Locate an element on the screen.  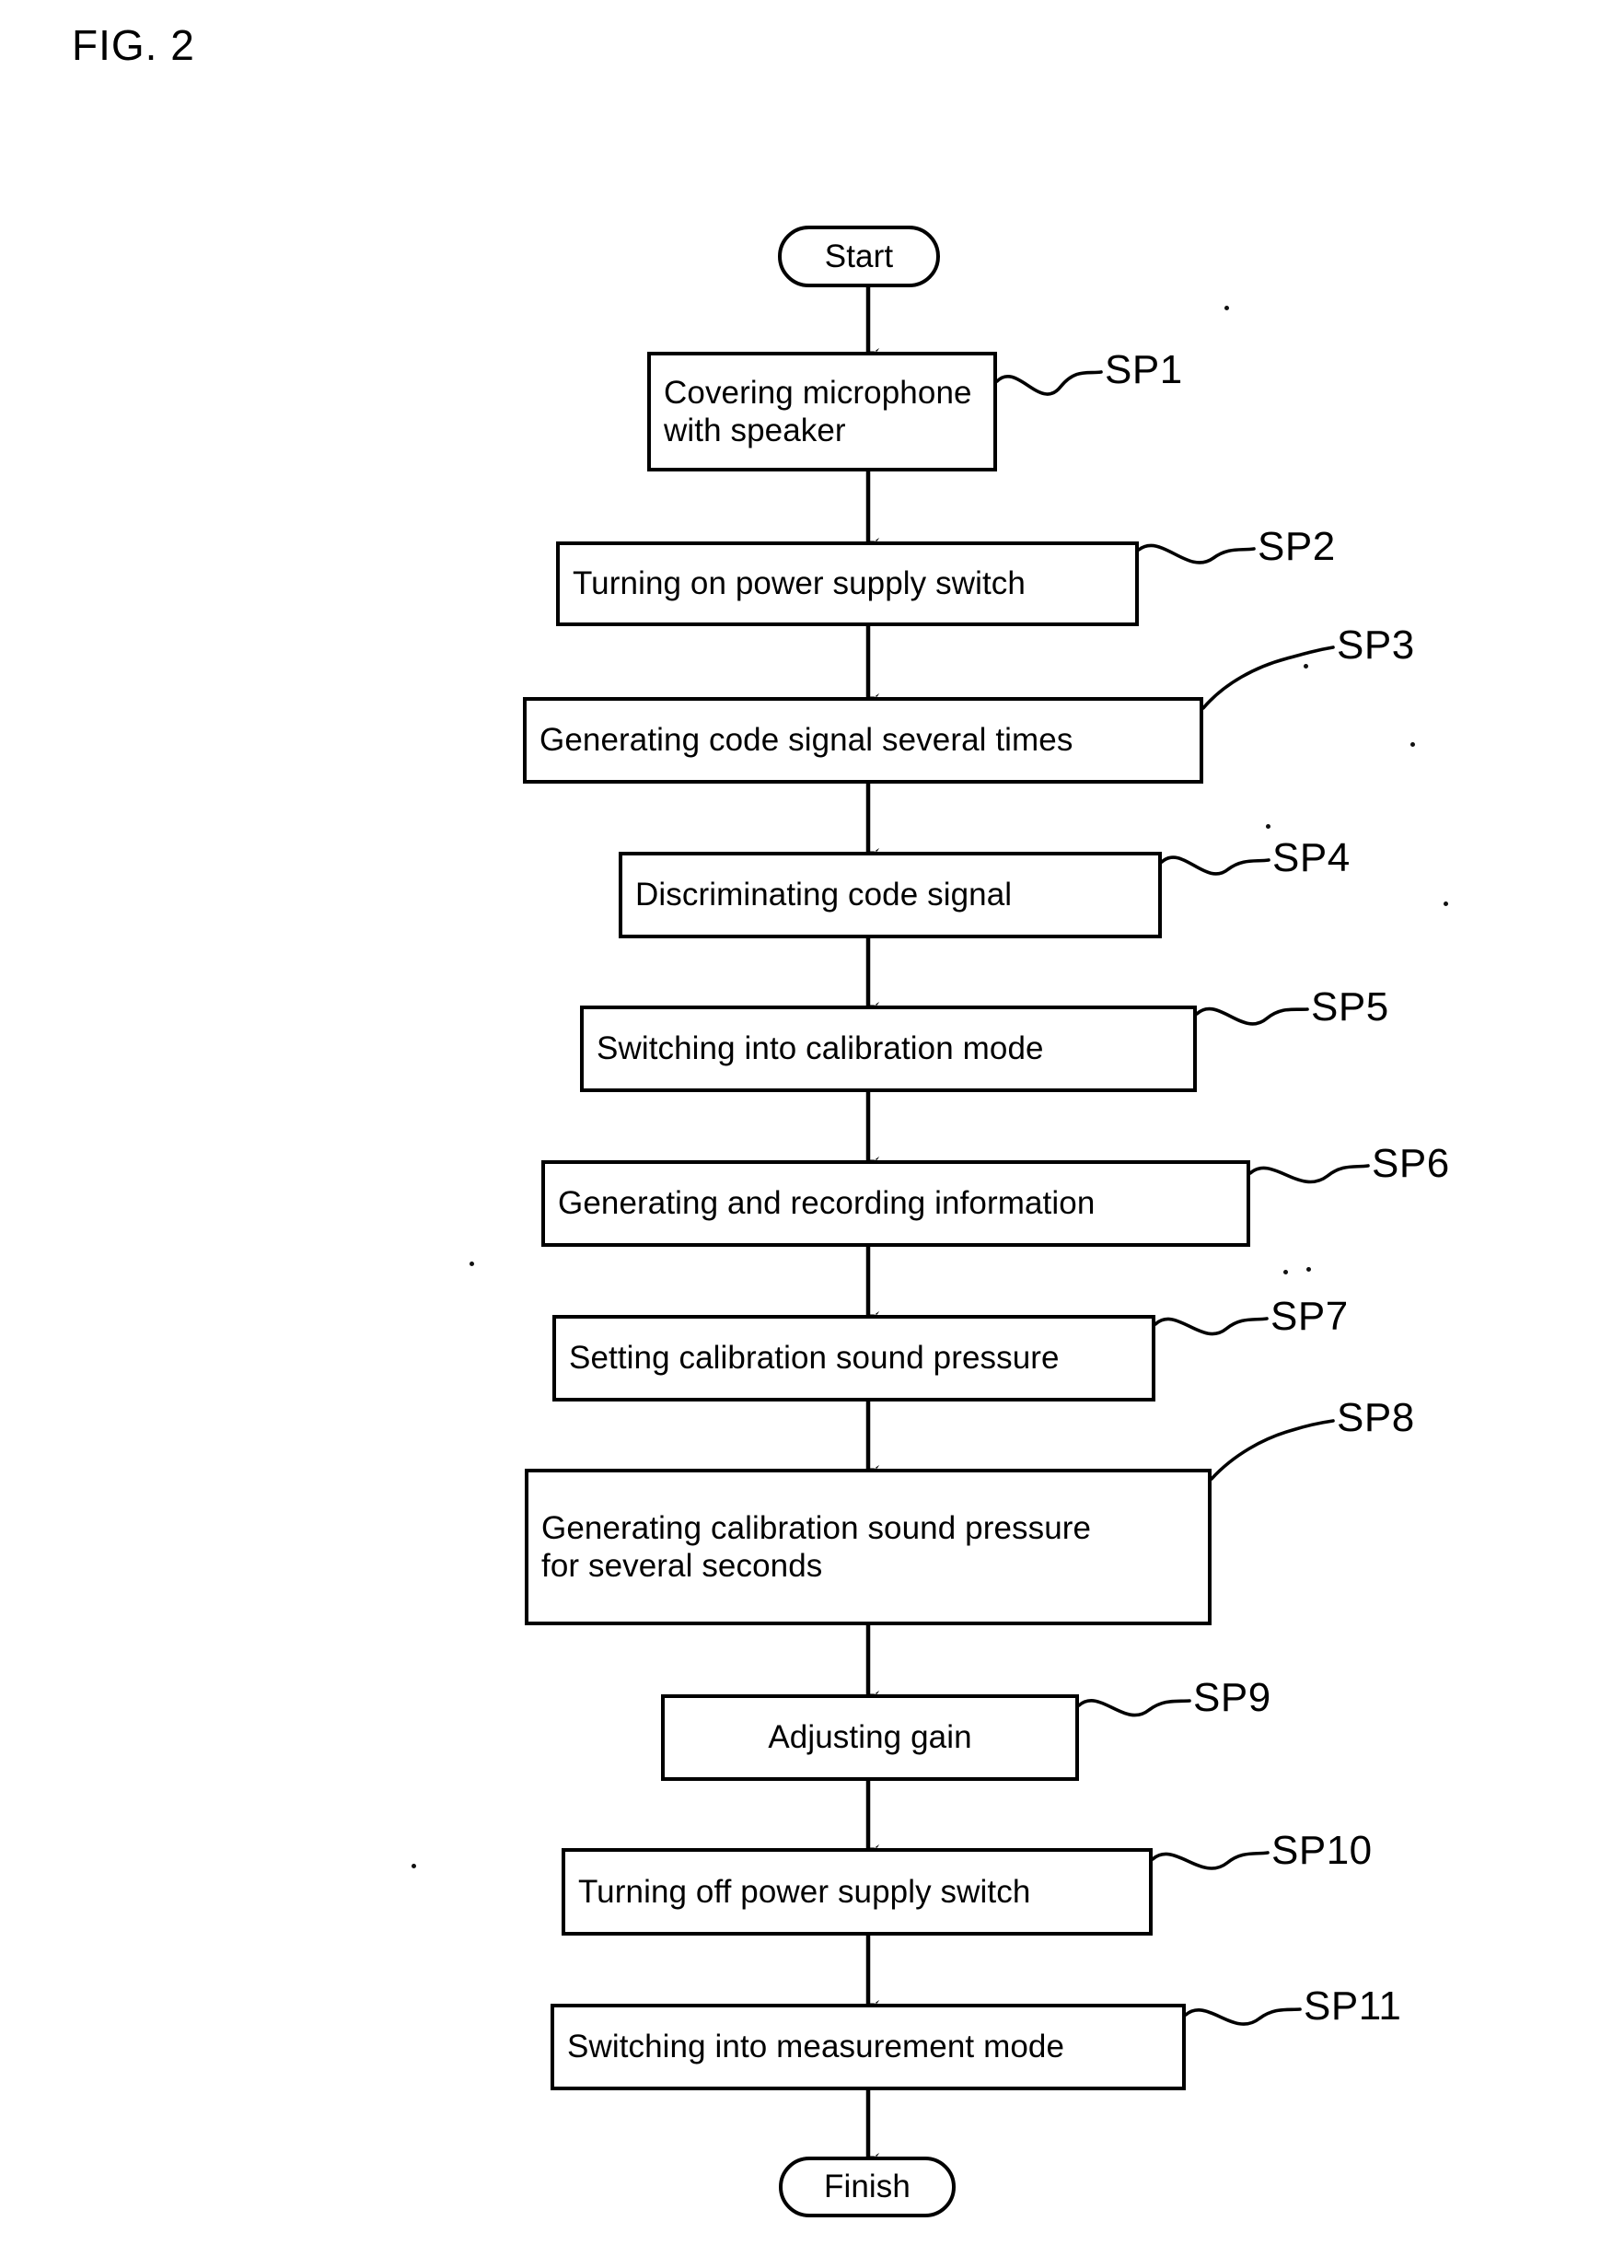
node-sp9-label: Adjusting gain is located at coordinates (870, 1737).